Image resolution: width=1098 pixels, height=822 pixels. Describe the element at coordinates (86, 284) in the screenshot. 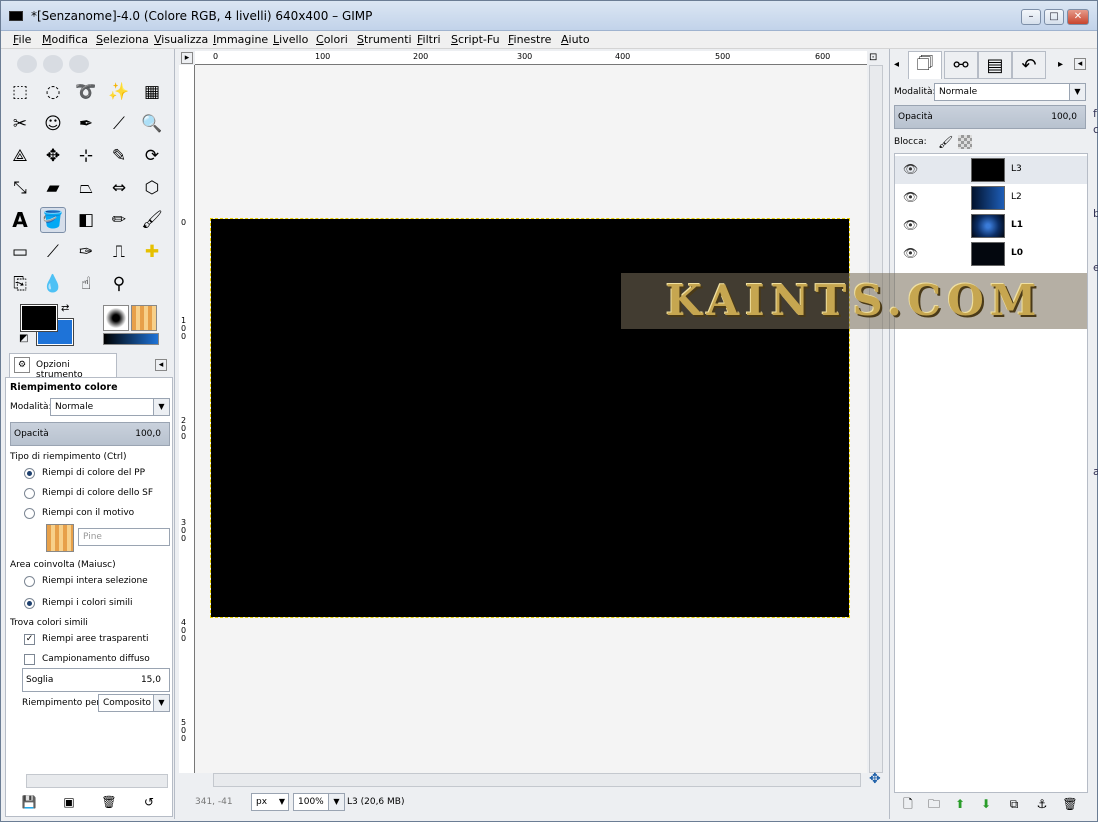

I see `smudge-icon: ☝` at that location.